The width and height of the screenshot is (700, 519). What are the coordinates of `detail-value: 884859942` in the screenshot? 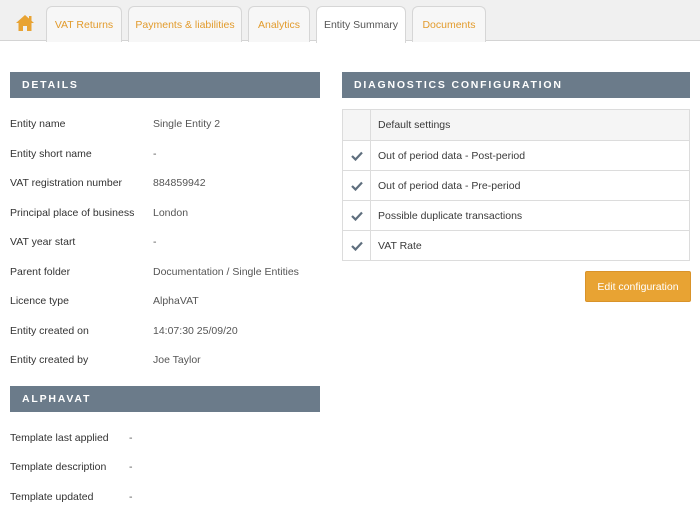 It's located at (179, 183).